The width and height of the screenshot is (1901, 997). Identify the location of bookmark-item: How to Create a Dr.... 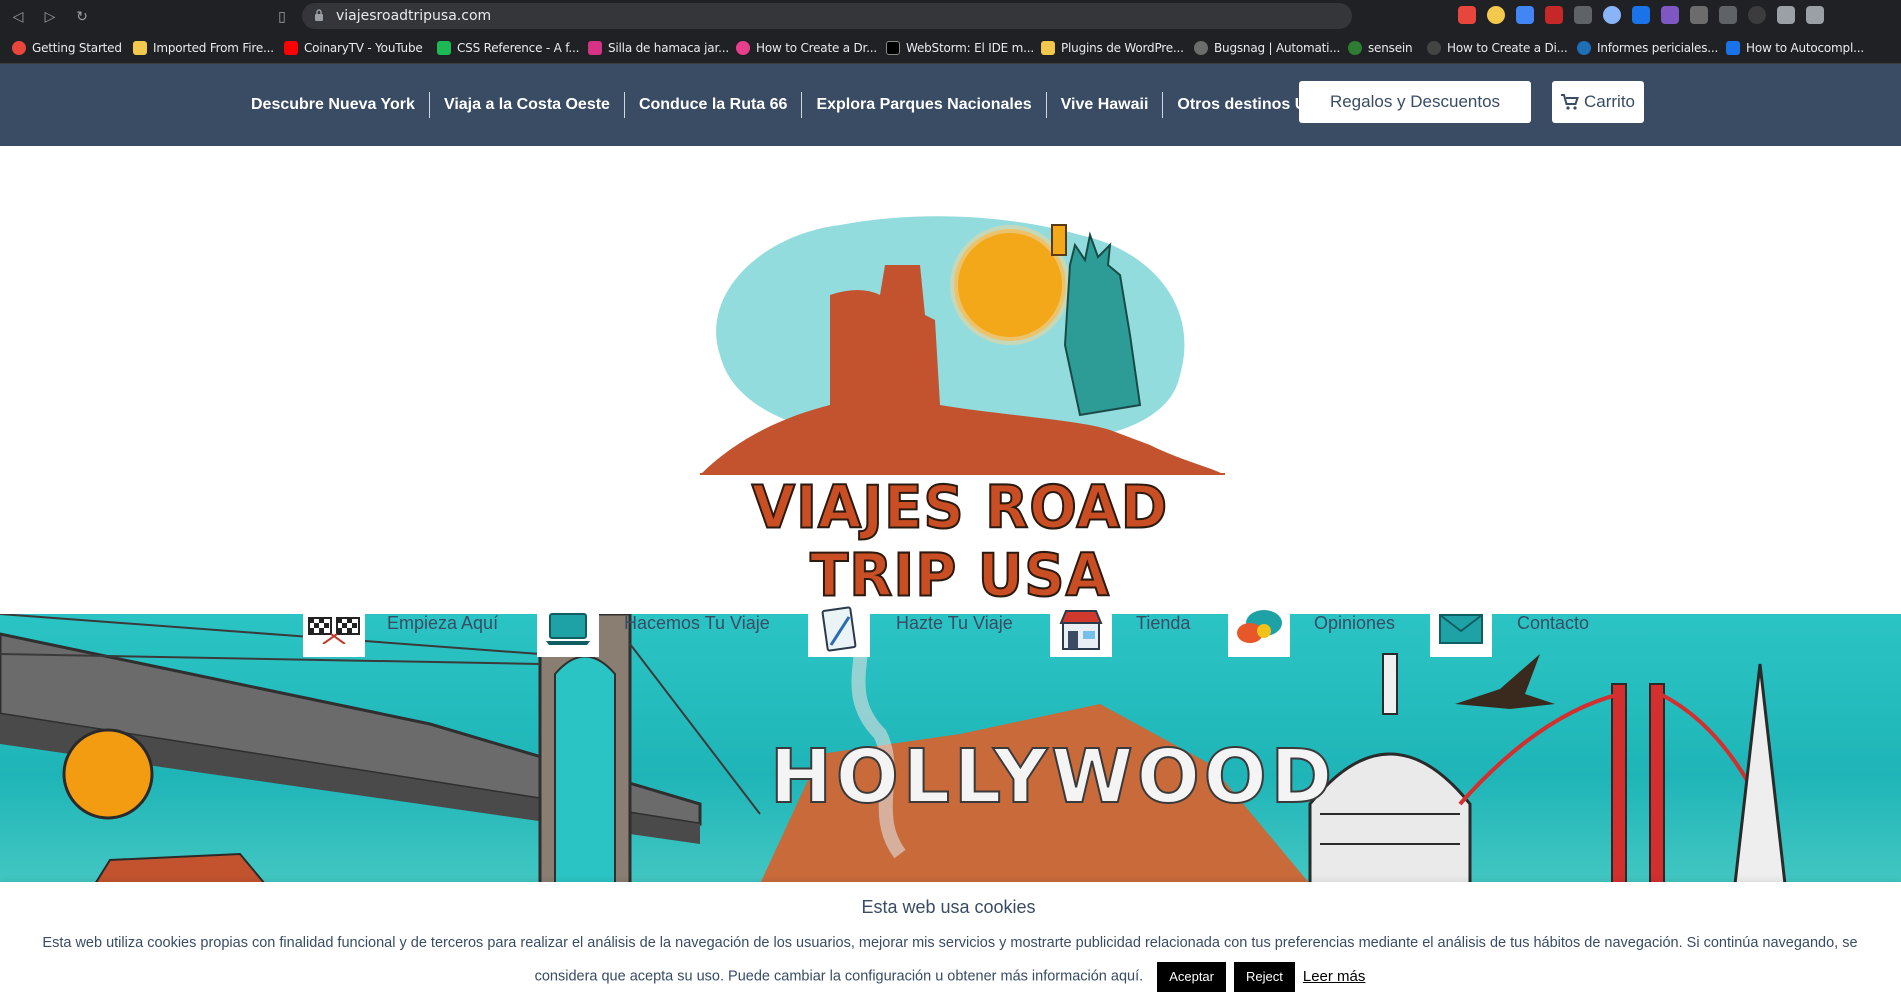
(806, 48).